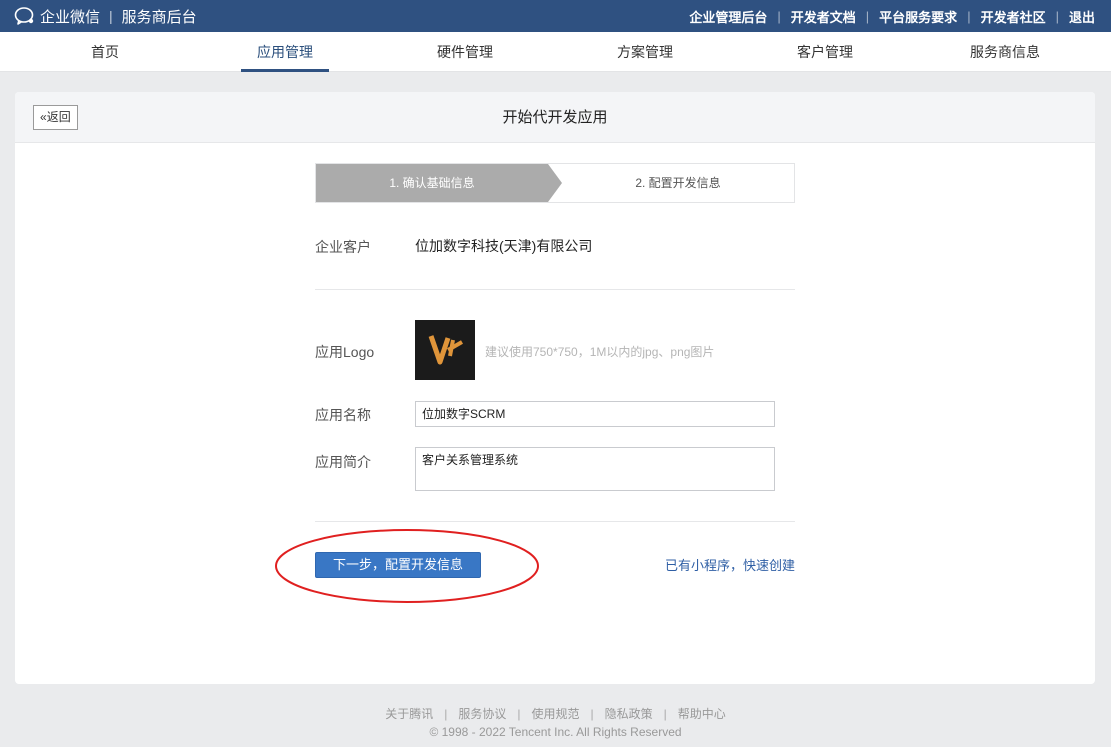 This screenshot has height=747, width=1111. Describe the element at coordinates (1013, 16) in the screenshot. I see `link-developer-community: 开发者社区` at that location.